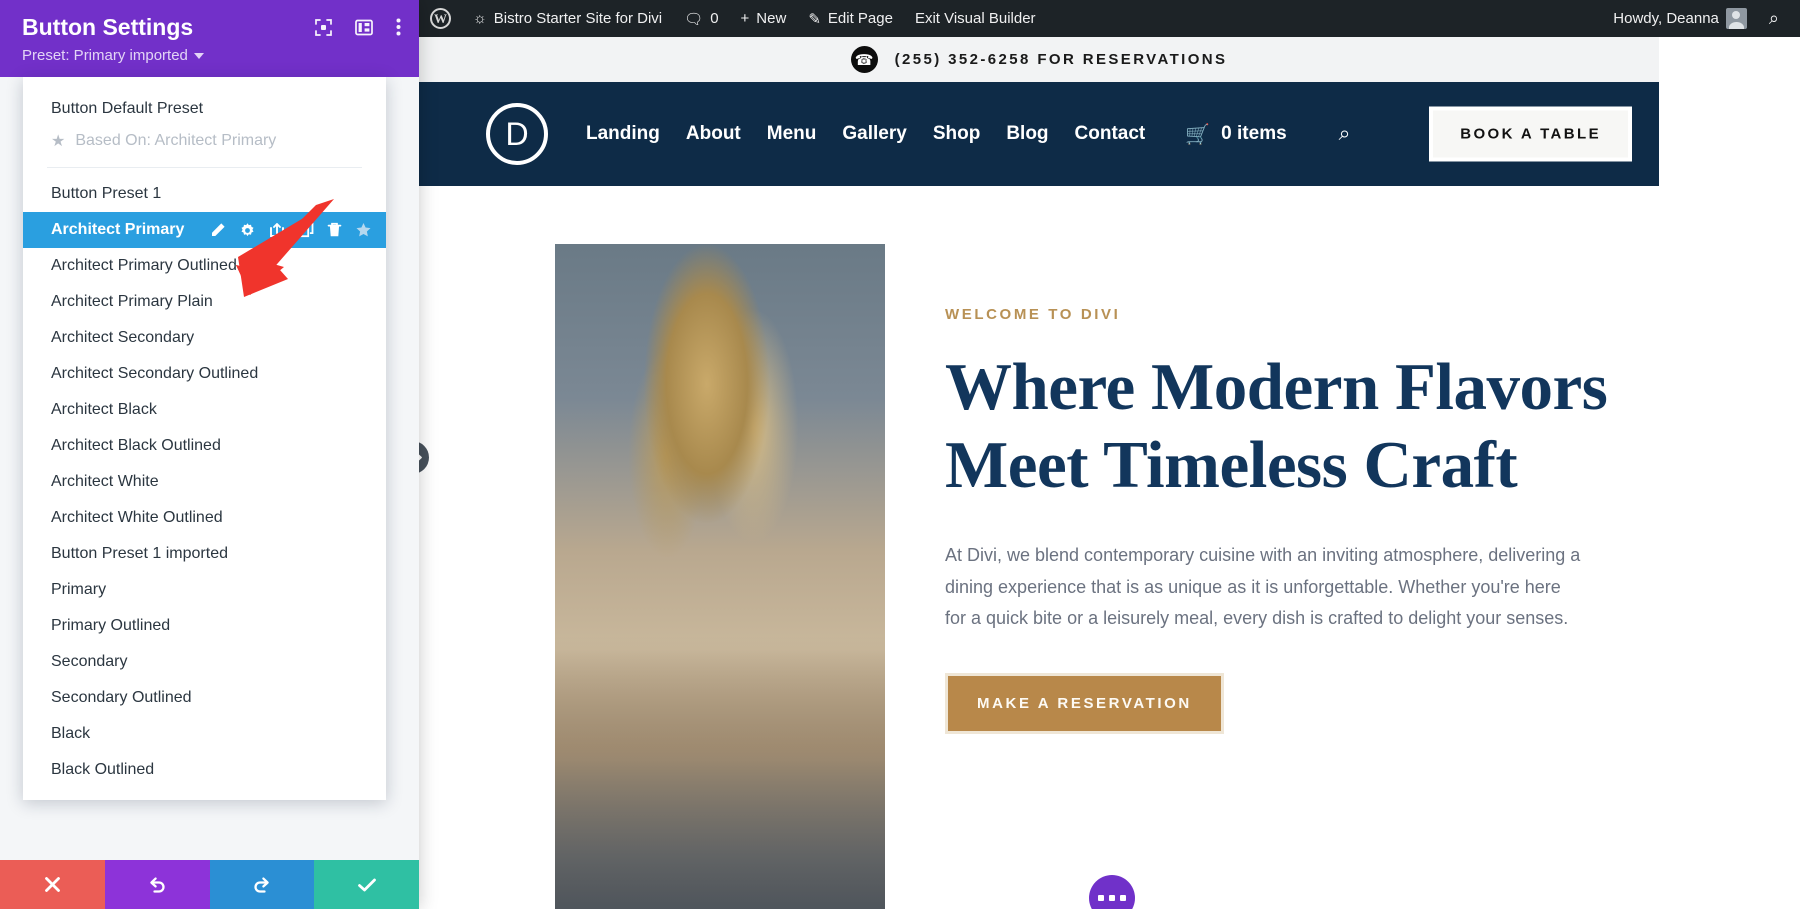  I want to click on dropdown-item-architect-white-outlined: Architect White Outlined, so click(204, 518).